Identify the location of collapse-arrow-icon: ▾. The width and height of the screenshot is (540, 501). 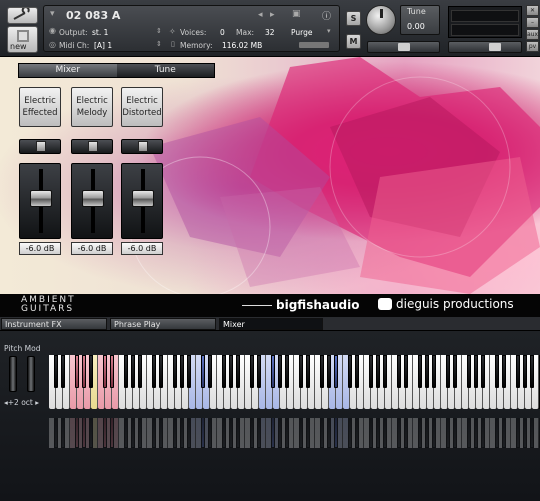
(52, 14).